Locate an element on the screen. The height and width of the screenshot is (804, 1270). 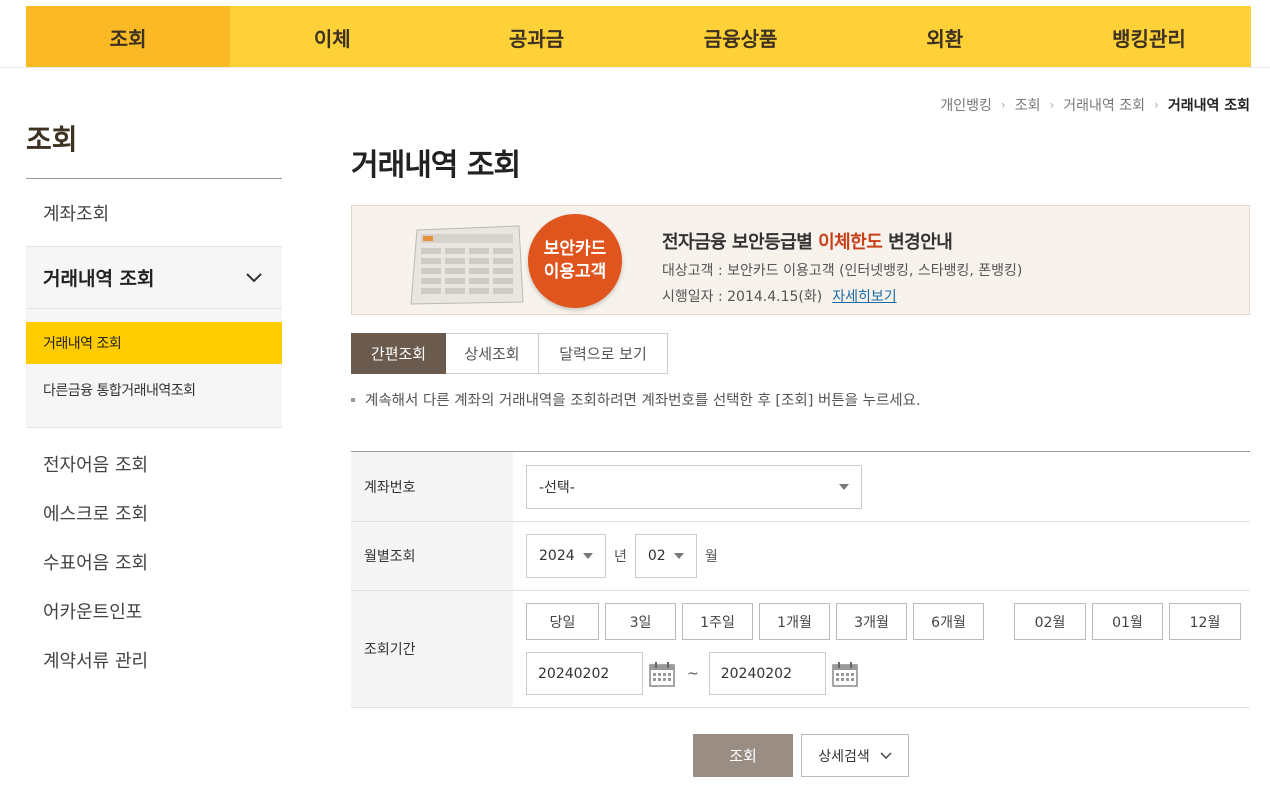
date-range-row: 20240202 ~ 20240202 is located at coordinates (695, 673).